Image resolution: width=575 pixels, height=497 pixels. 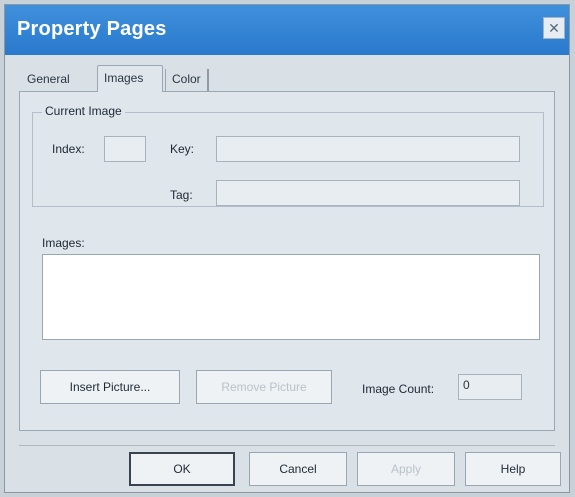 What do you see at coordinates (125, 149) in the screenshot?
I see `index-field` at bounding box center [125, 149].